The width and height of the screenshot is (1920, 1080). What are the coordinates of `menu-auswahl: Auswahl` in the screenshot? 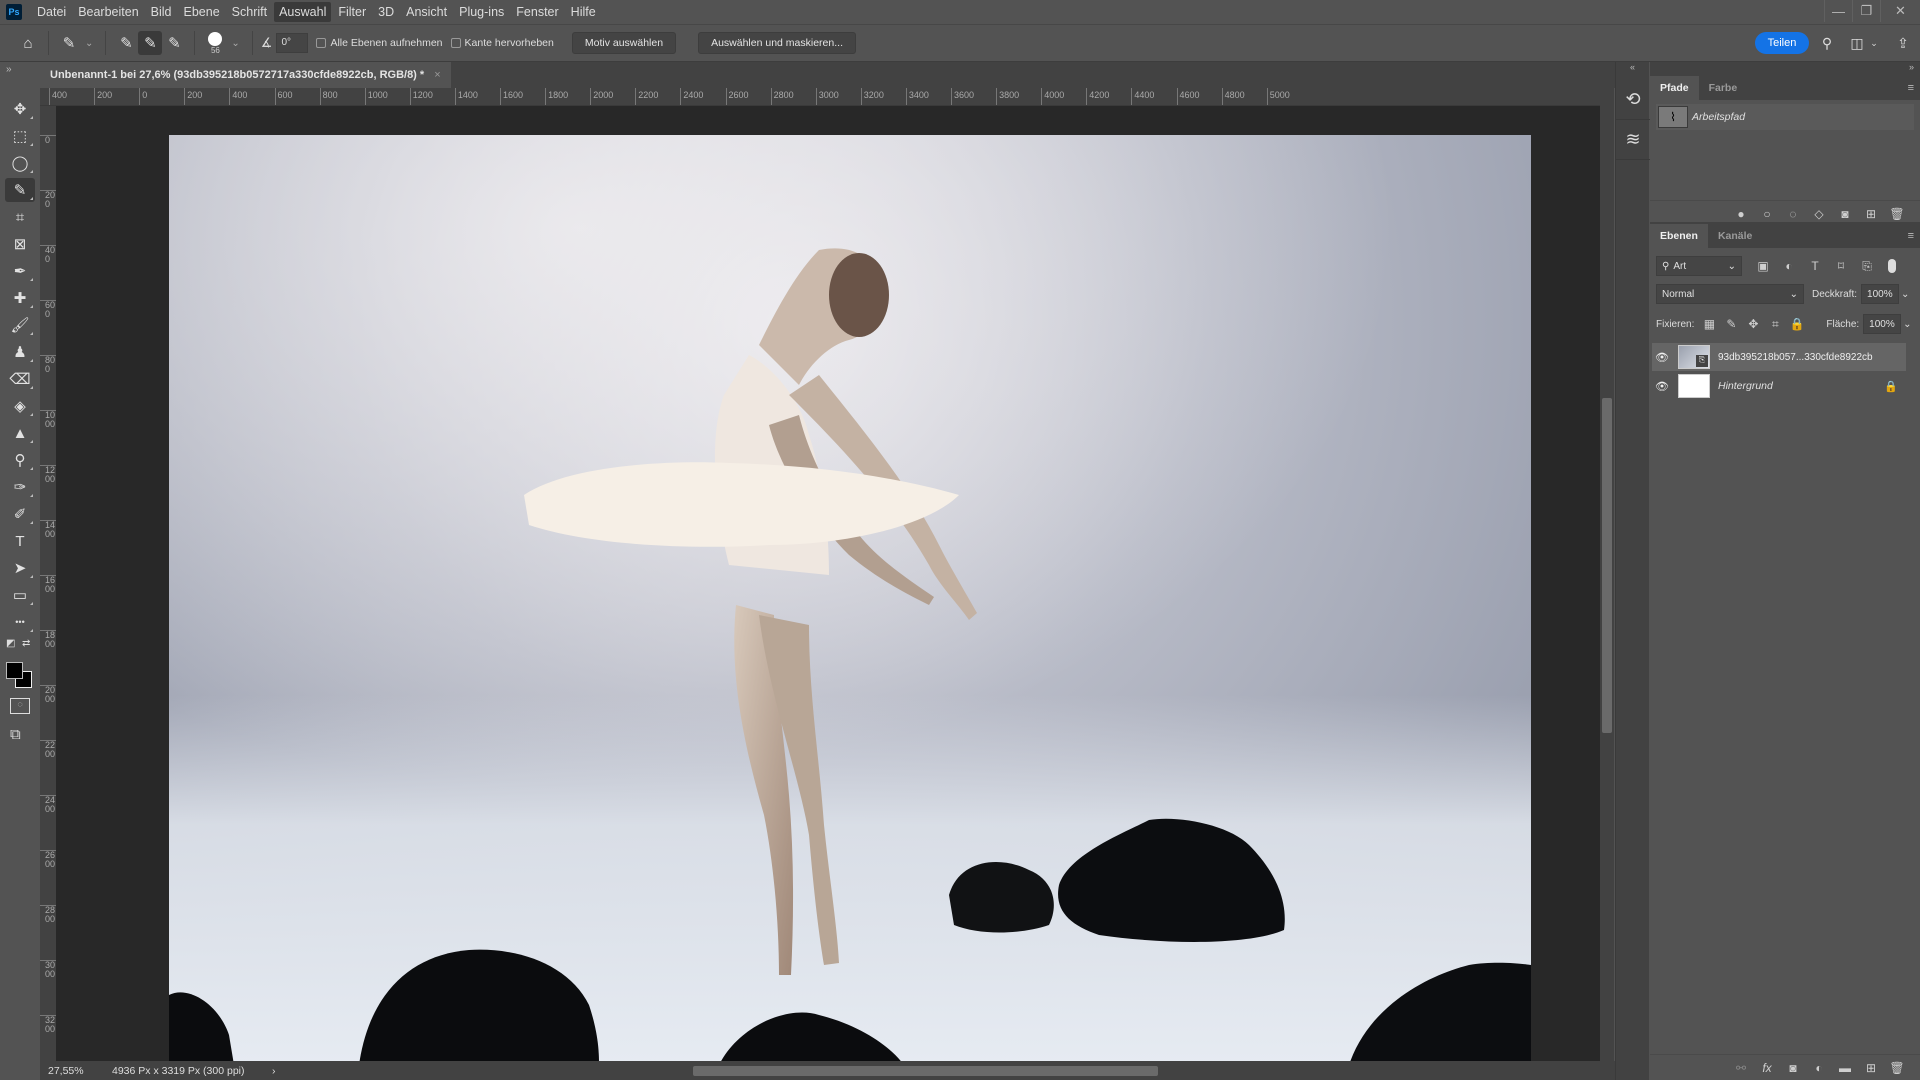 It's located at (303, 12).